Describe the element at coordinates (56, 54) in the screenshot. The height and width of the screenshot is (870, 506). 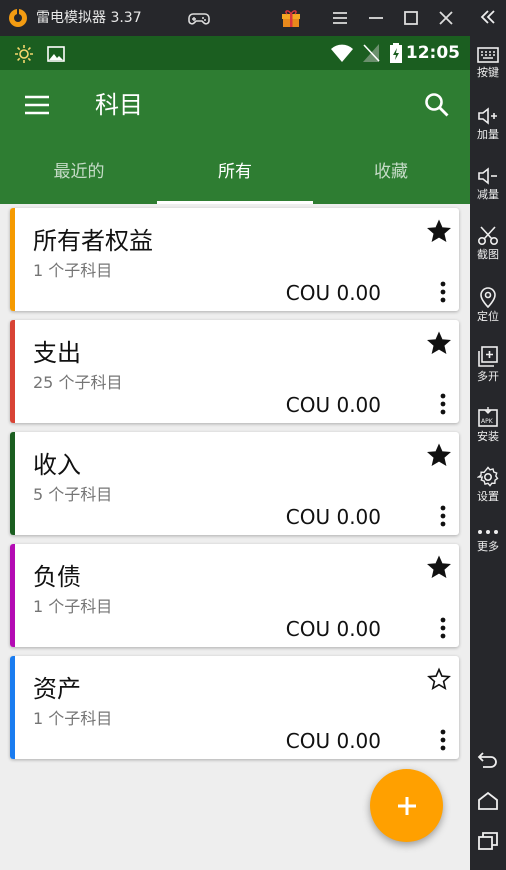
I see `image-notification-icon` at that location.